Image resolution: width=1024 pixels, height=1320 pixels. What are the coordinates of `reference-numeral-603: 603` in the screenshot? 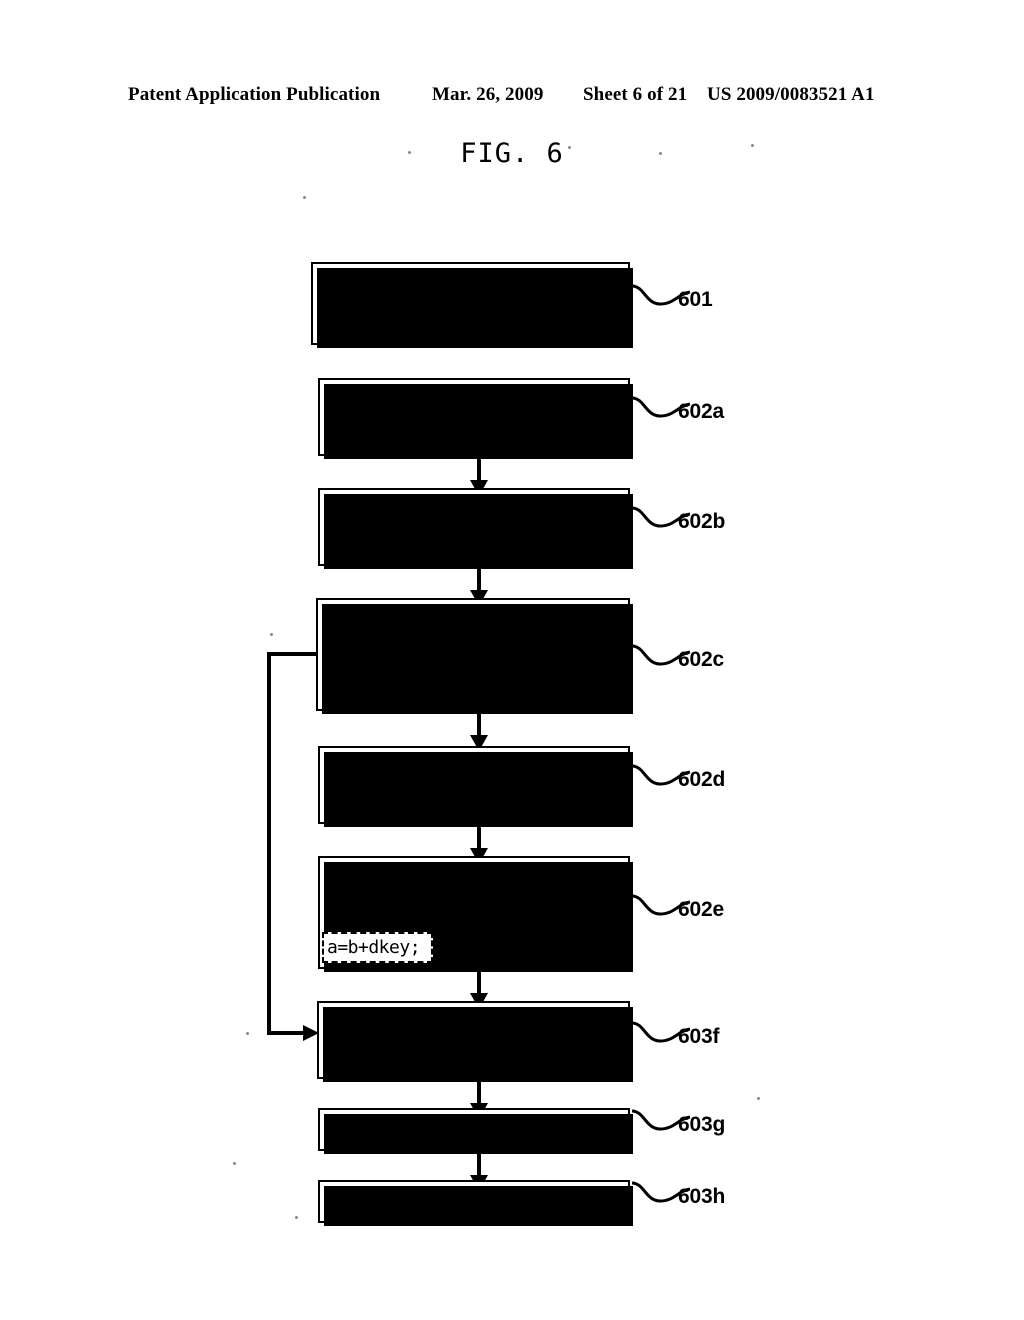 It's located at (486, 943).